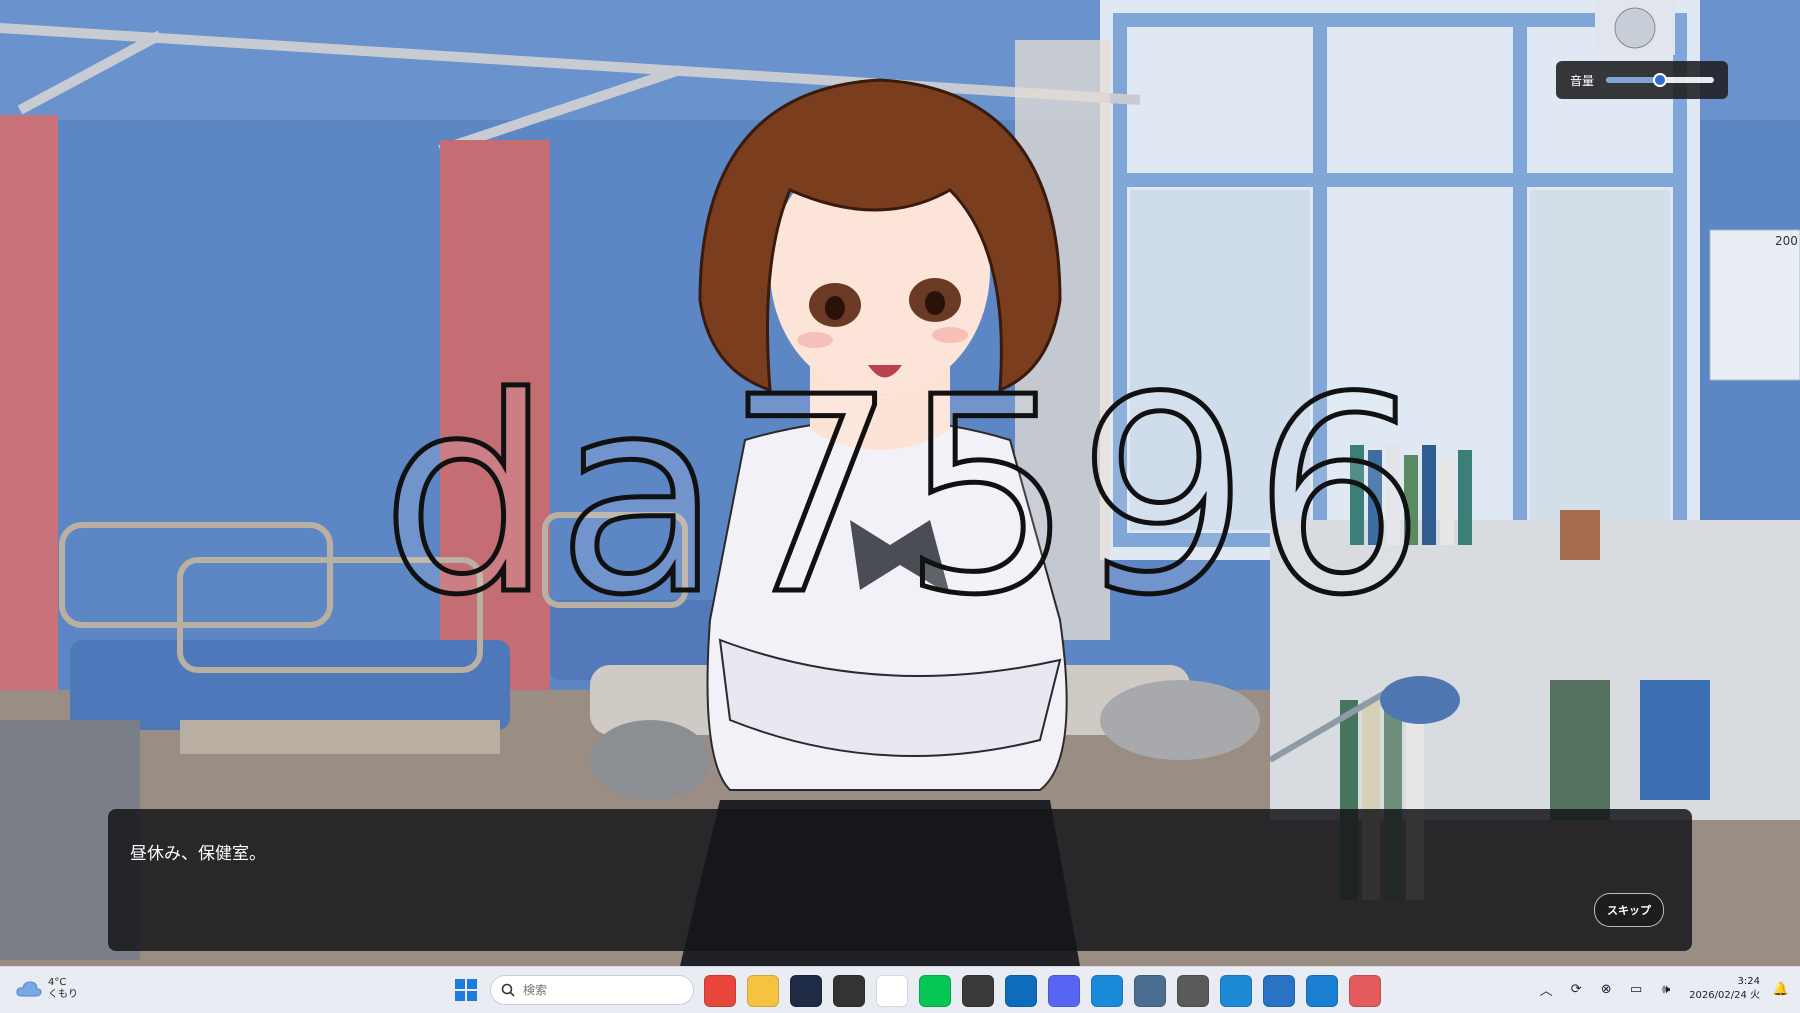  I want to click on volume-slider-fill, so click(1633, 80).